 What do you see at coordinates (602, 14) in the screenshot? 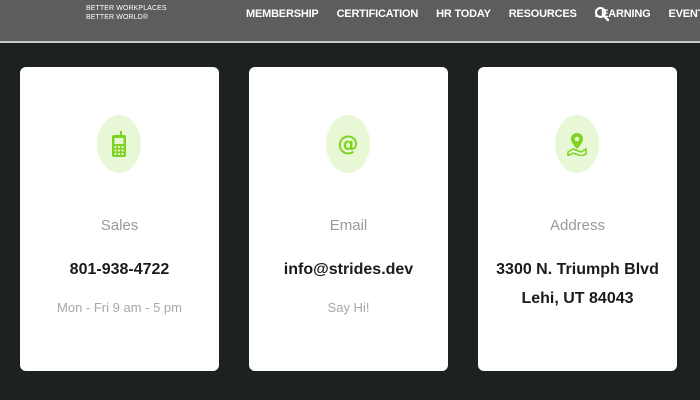
I see `search-icon` at bounding box center [602, 14].